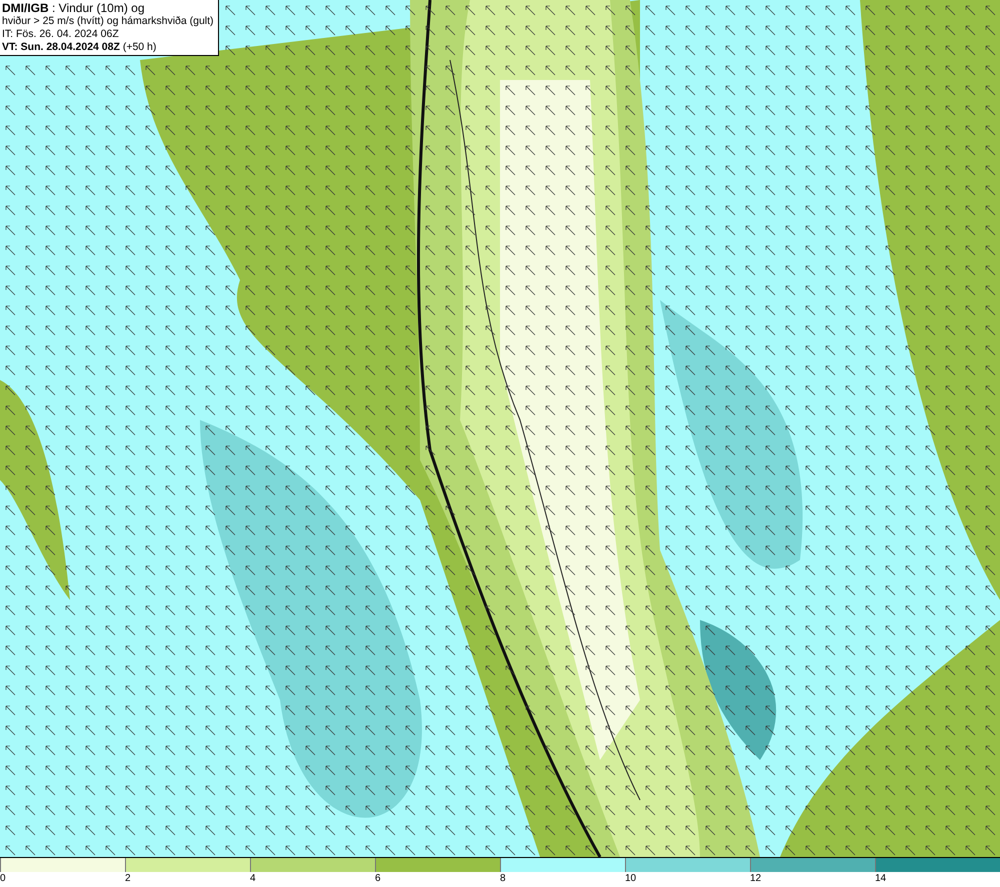 The width and height of the screenshot is (1000, 887). What do you see at coordinates (3, 878) in the screenshot?
I see `legend-label: 0` at bounding box center [3, 878].